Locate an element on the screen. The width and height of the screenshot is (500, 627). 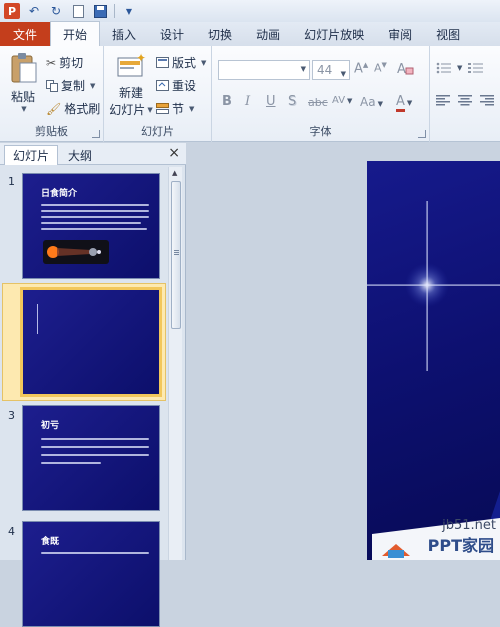
new-slide-label-line2: 幻灯片 is located at coordinates (127, 110).